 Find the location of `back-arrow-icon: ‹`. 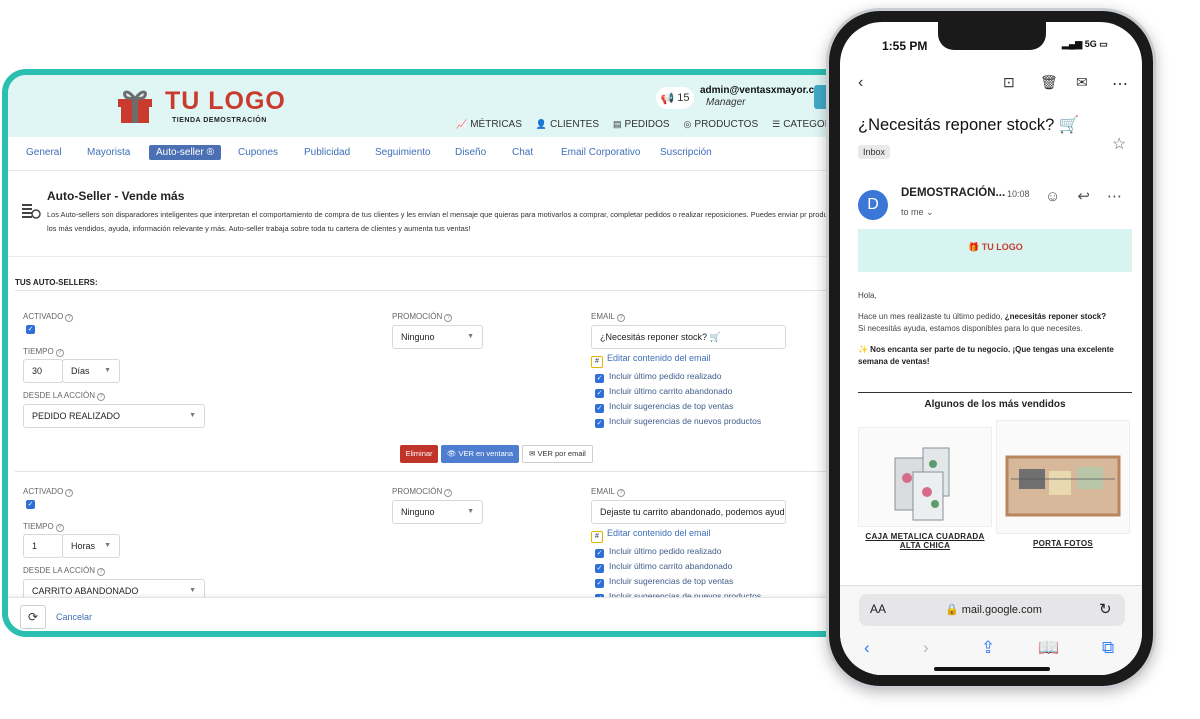

back-arrow-icon: ‹ is located at coordinates (860, 83).